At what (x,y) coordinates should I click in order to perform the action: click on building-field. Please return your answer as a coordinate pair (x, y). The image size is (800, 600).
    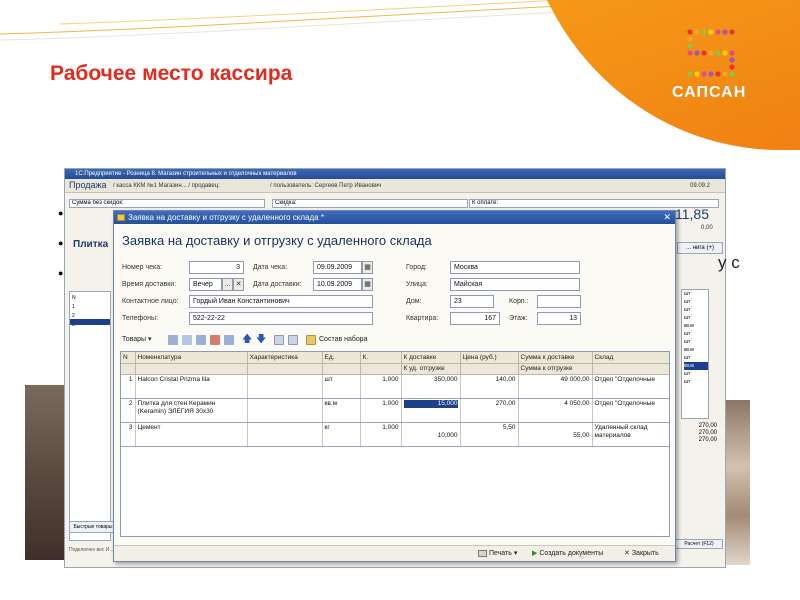
    Looking at the image, I should click on (559, 301).